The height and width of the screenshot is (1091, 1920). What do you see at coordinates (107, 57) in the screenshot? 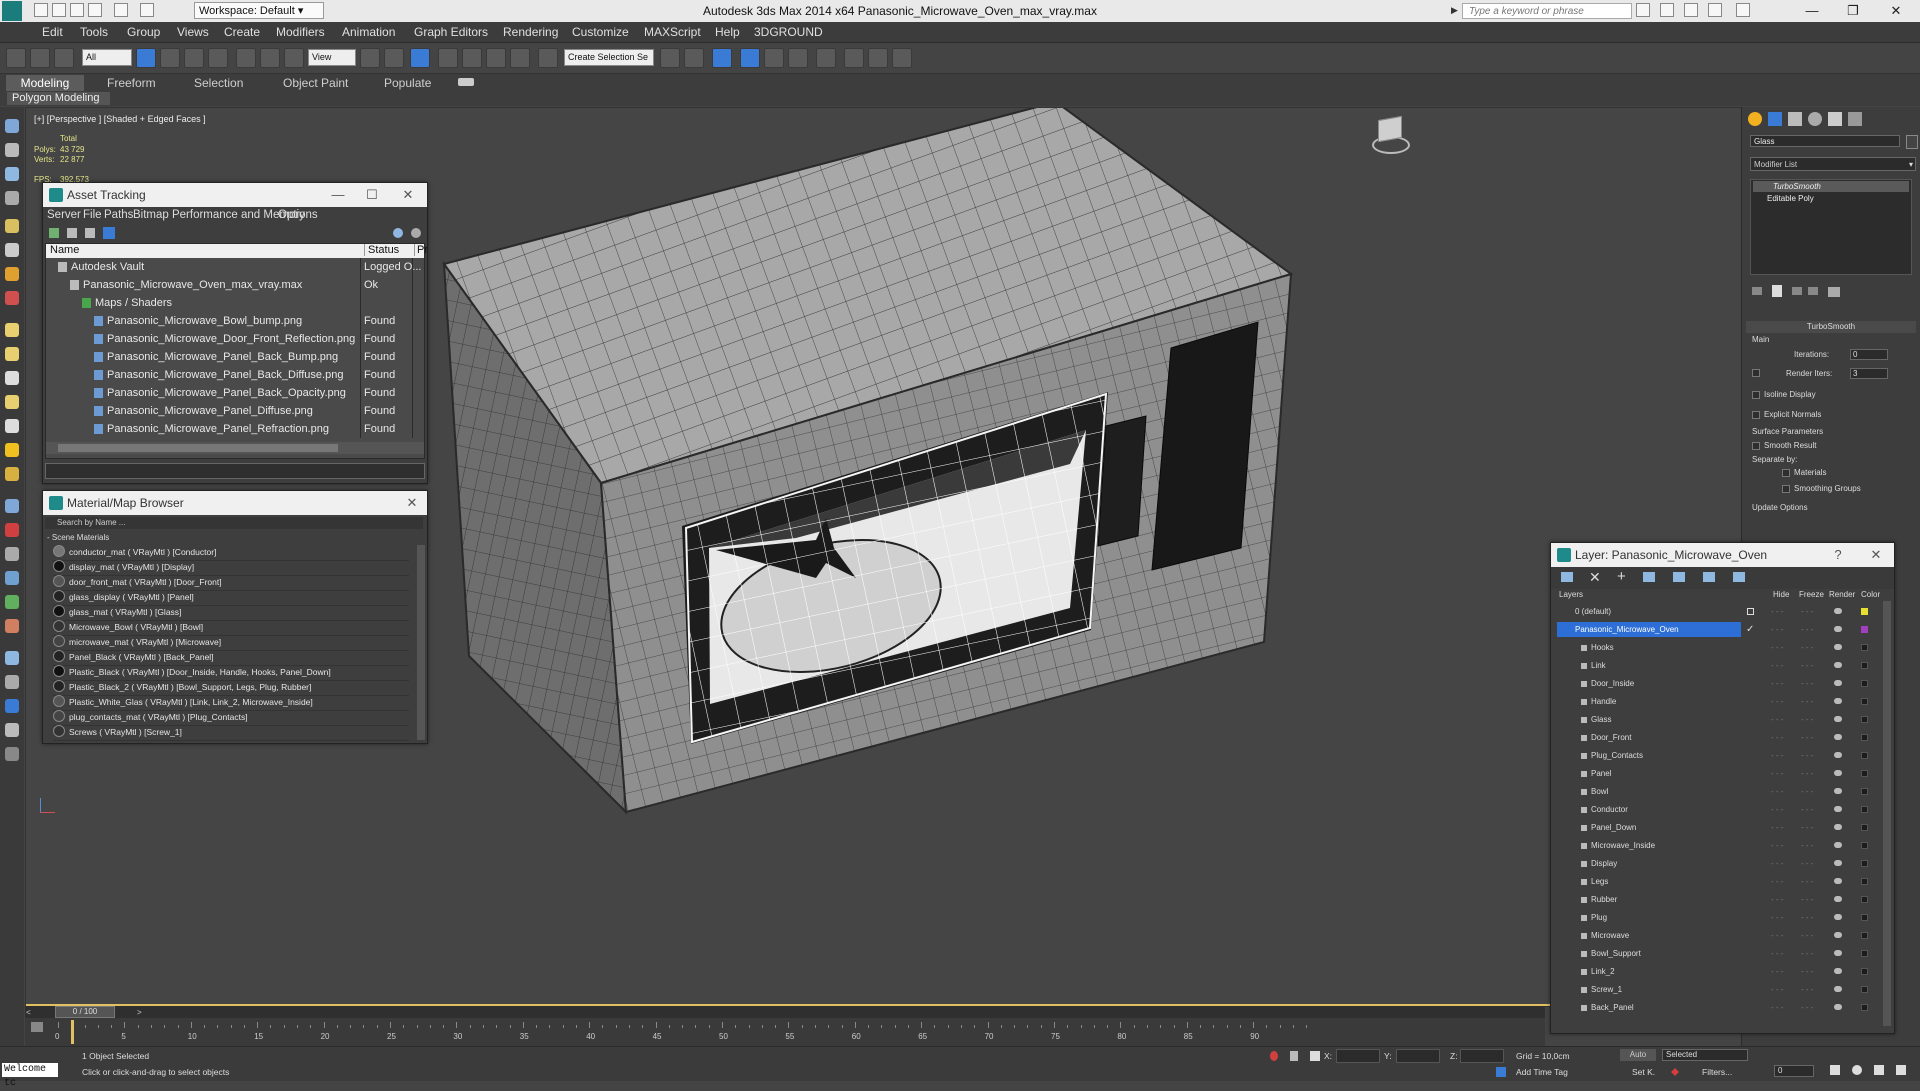
I see `selection-filter-dropdown: All` at bounding box center [107, 57].